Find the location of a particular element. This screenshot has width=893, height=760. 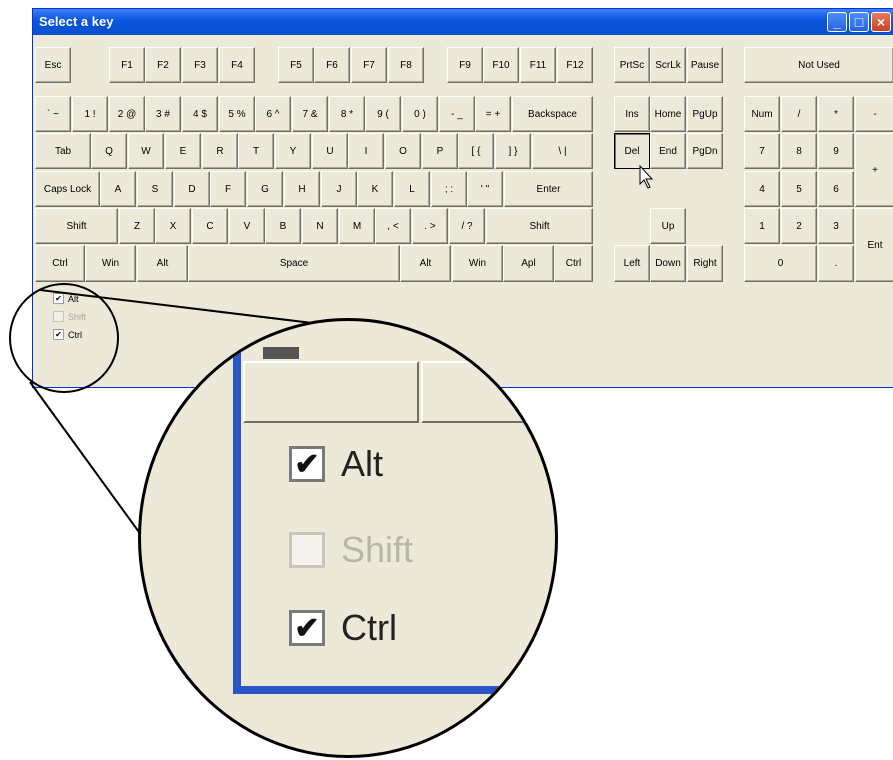

zoom-ctrl-label: Ctrl is located at coordinates (369, 627).